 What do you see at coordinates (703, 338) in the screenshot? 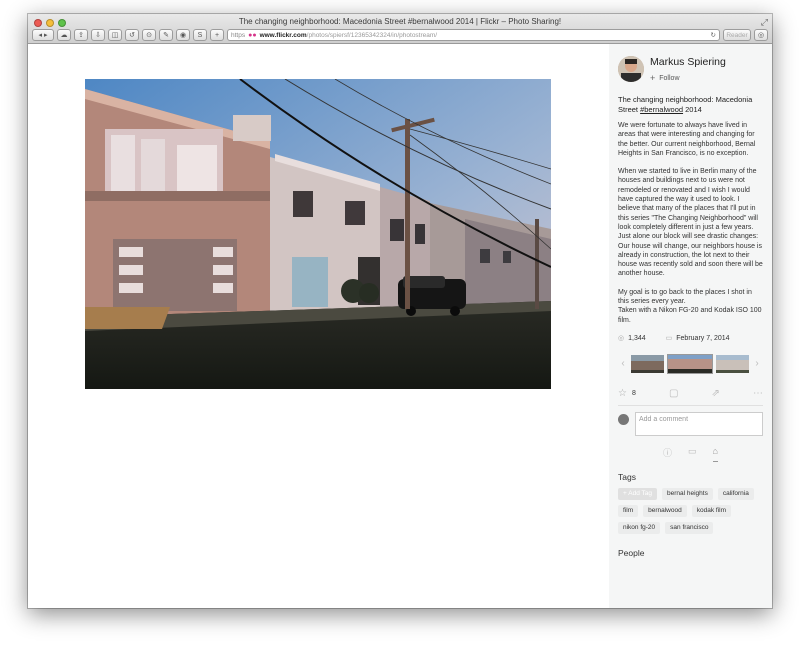
I see `date-value: February 7, 2014` at bounding box center [703, 338].